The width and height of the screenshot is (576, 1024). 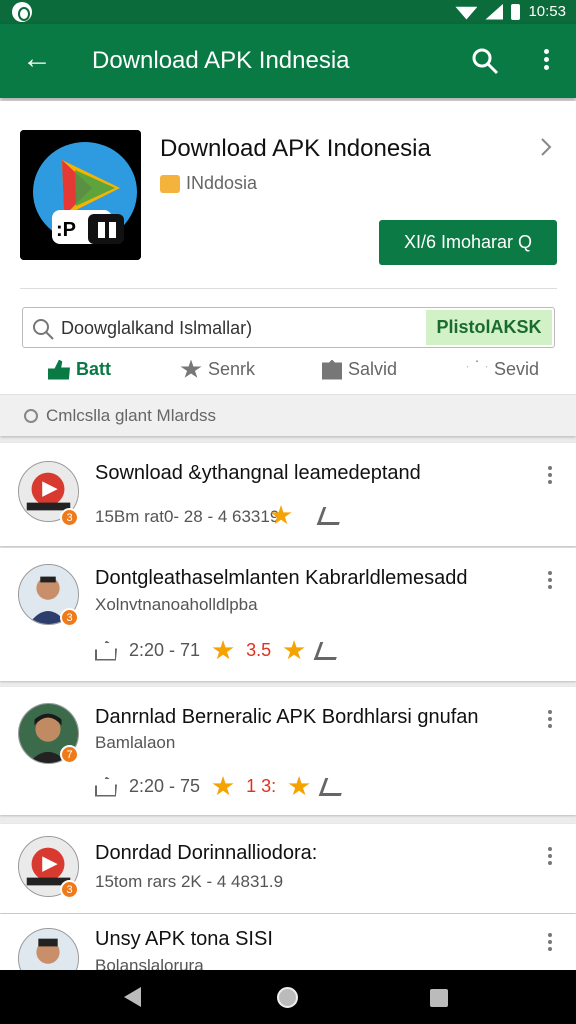 What do you see at coordinates (149, 963) in the screenshot?
I see `item-sub: Bolanslalorura` at bounding box center [149, 963].